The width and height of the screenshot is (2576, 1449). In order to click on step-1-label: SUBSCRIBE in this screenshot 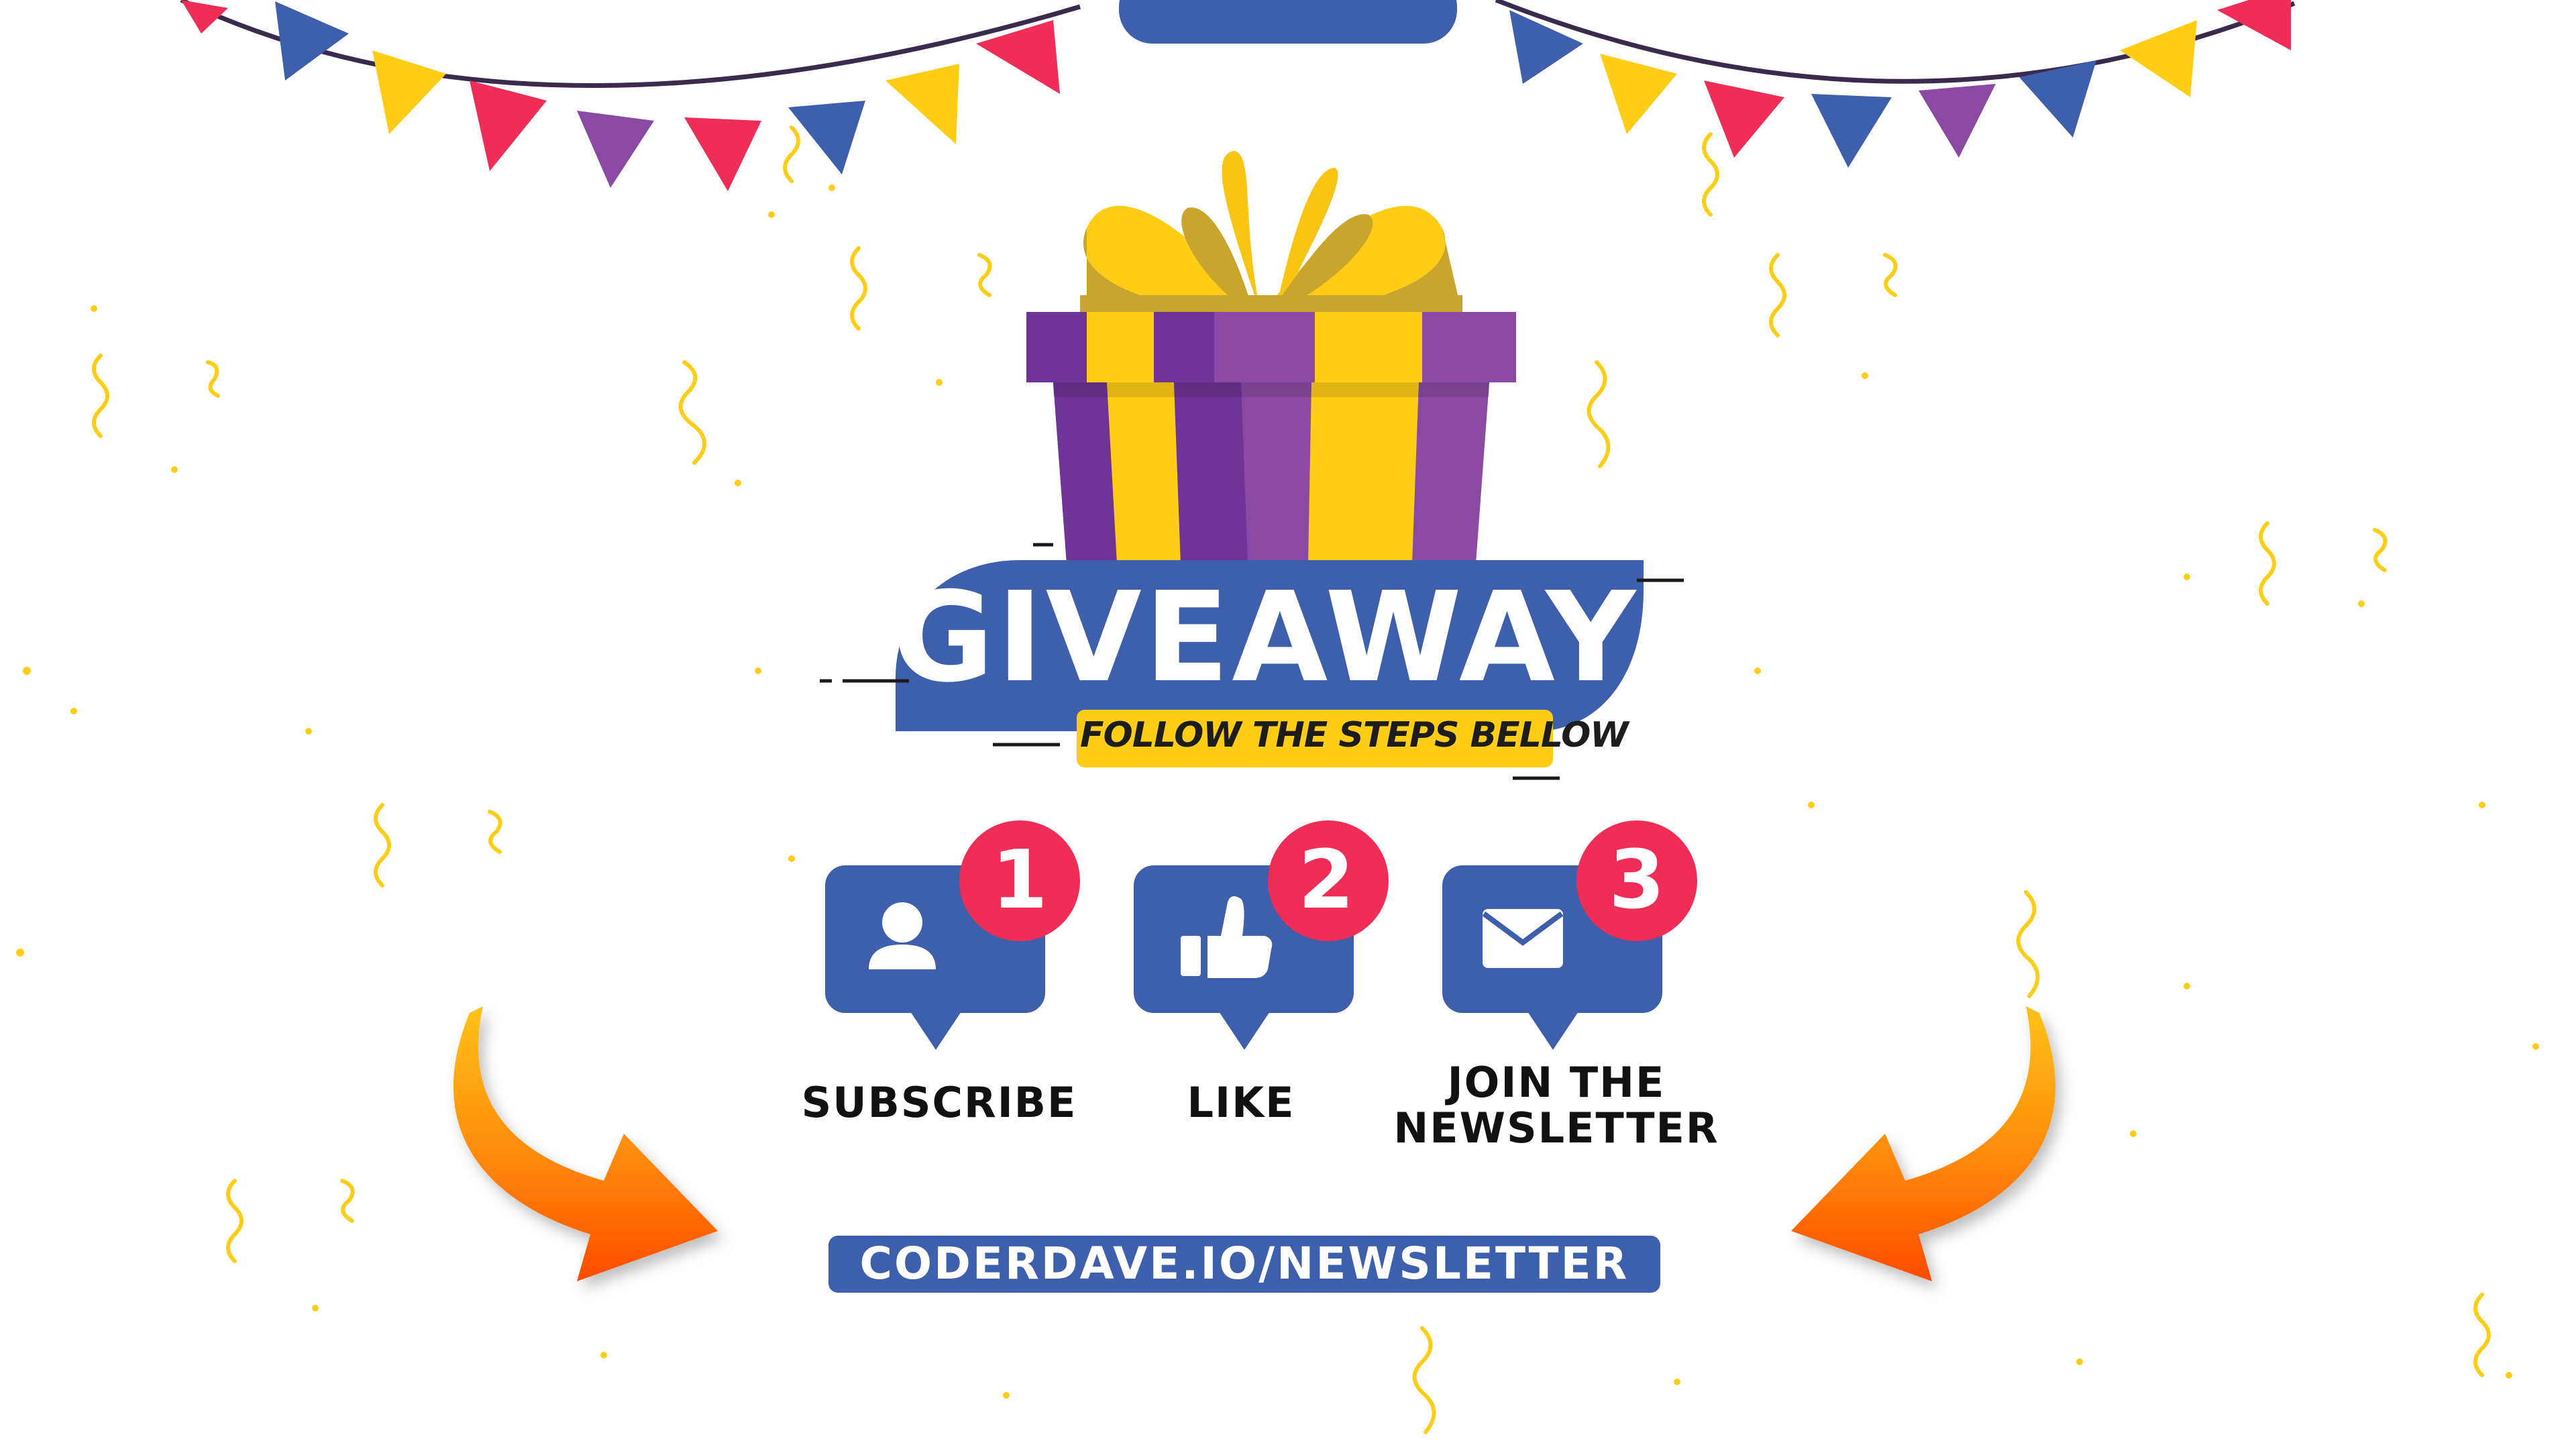, I will do `click(939, 1102)`.